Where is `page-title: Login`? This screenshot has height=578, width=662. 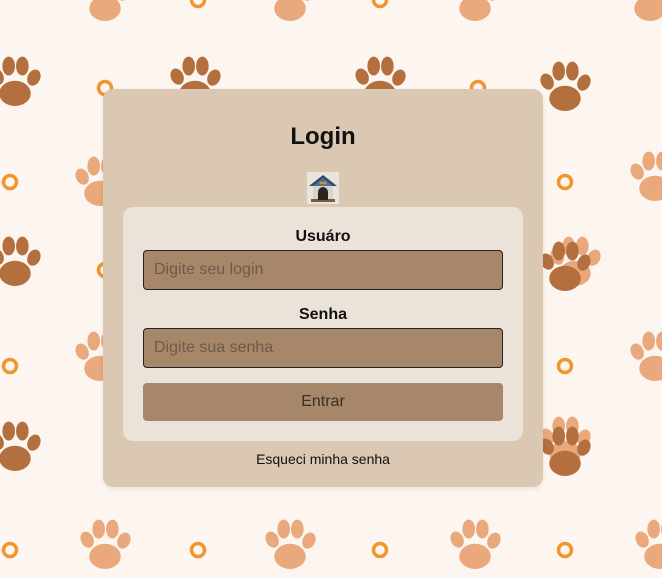
page-title: Login is located at coordinates (323, 136).